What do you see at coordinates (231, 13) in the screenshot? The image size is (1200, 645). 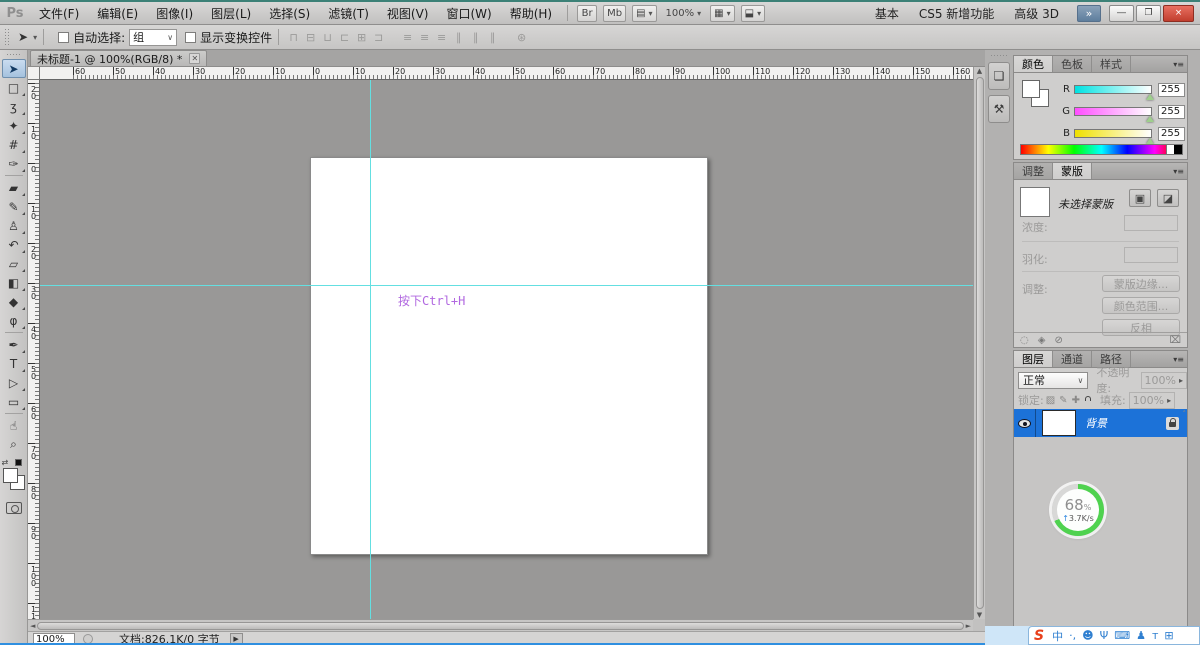 I see `menu-item-3: 图层(L)` at bounding box center [231, 13].